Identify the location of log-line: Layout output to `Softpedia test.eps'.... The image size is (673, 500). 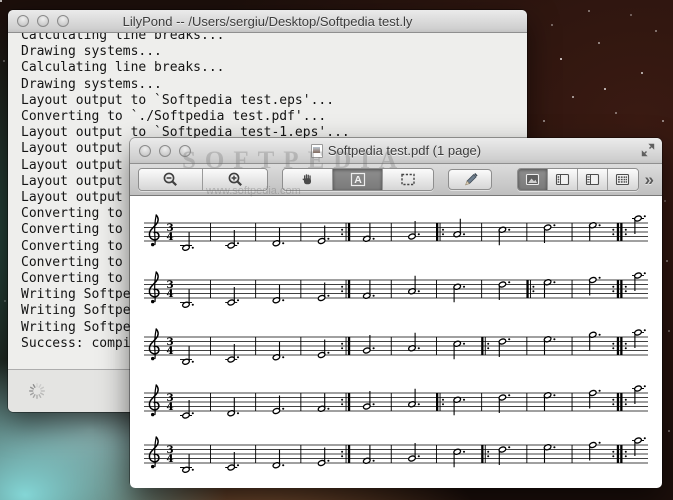
(178, 100).